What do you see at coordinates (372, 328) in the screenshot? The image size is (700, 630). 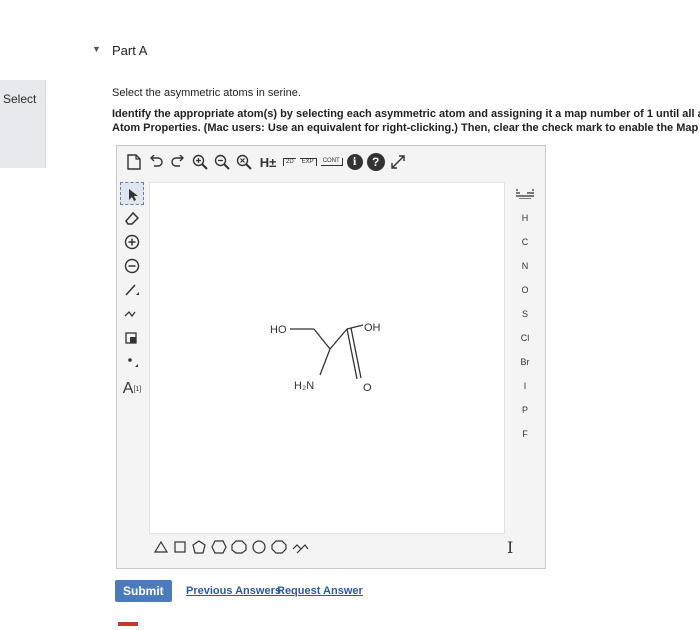 I see `oh-label: OH` at bounding box center [372, 328].